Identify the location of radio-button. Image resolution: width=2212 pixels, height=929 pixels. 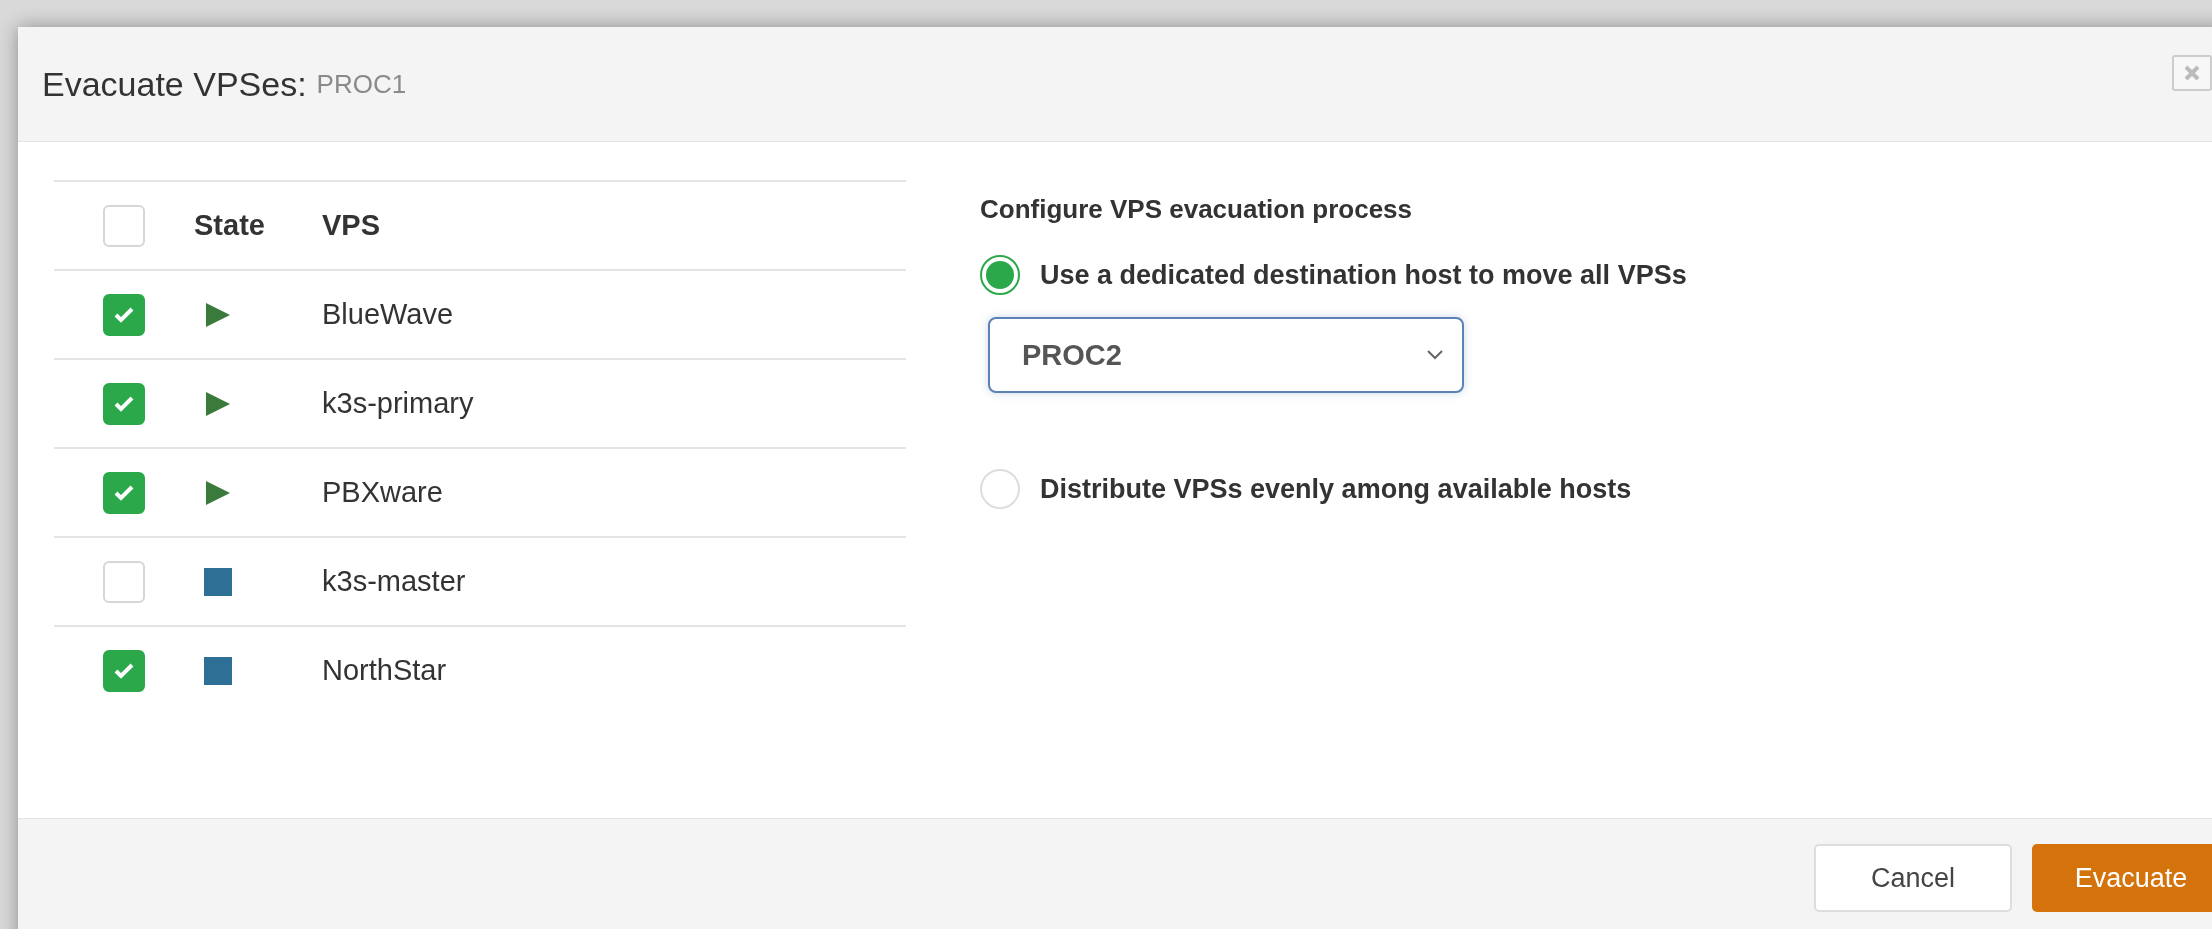
(1000, 275).